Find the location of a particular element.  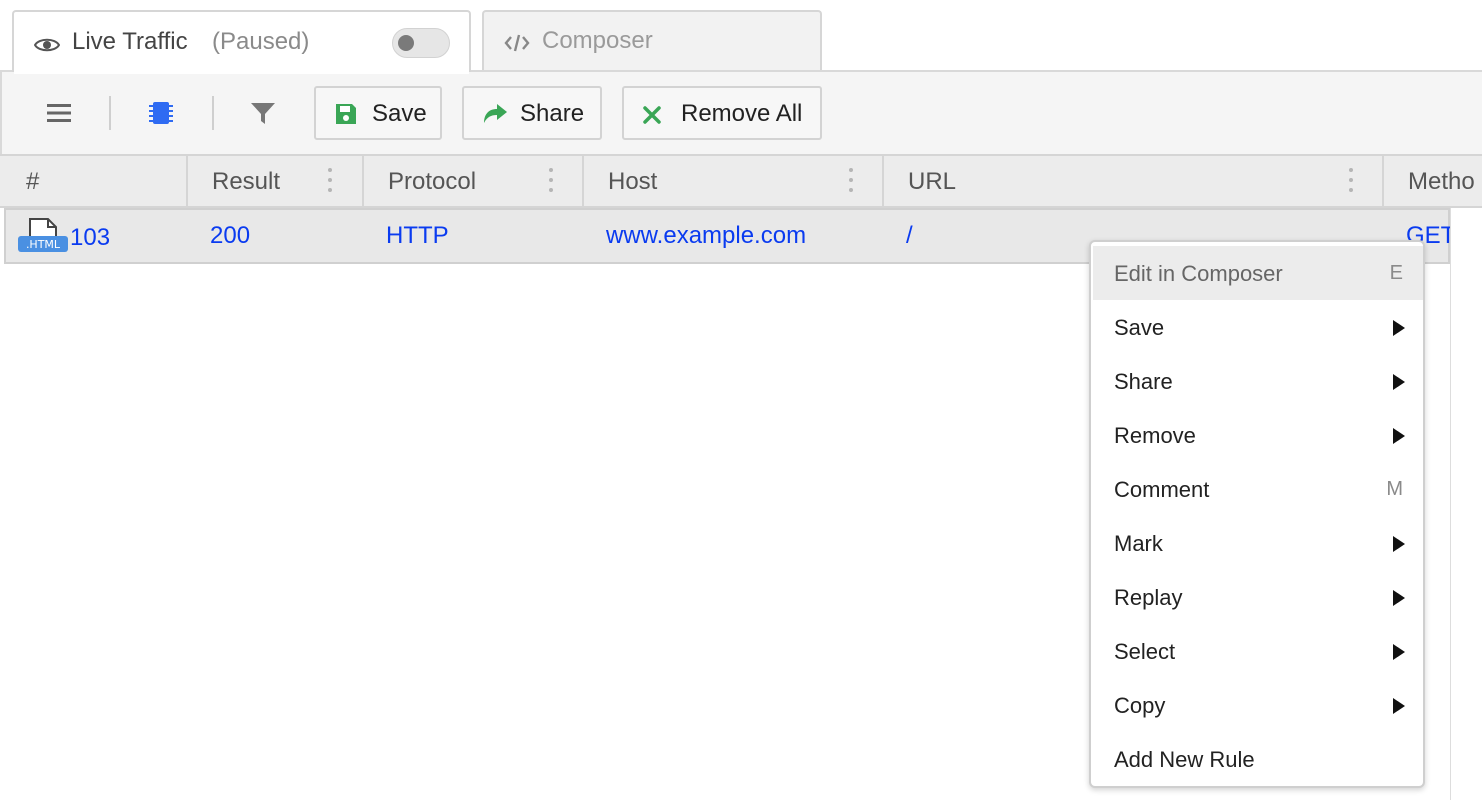

share-button: Share is located at coordinates (532, 113).